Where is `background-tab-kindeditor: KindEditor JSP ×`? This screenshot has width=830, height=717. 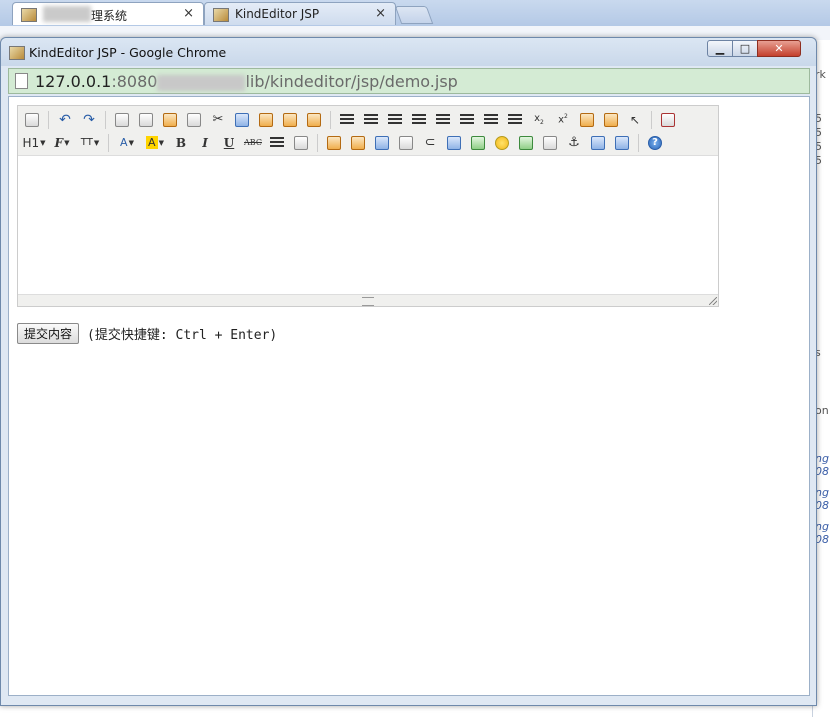
background-tab-kindeditor: KindEditor JSP × is located at coordinates (300, 13).